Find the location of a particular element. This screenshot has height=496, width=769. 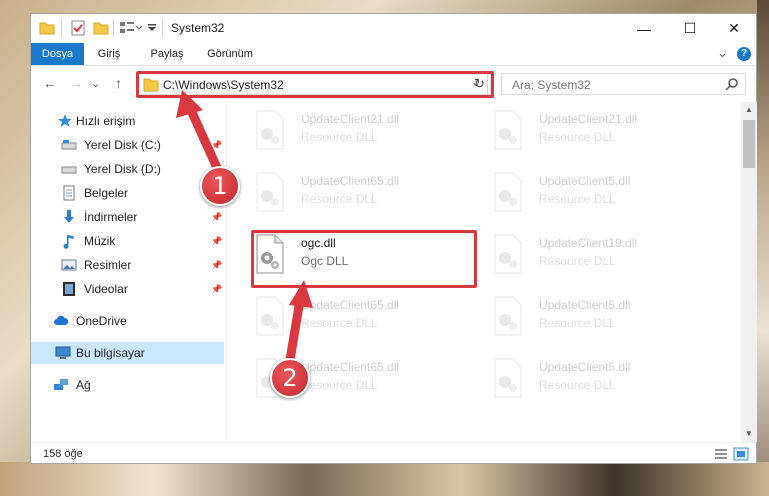

arrow-2-head-icon is located at coordinates (301, 294).